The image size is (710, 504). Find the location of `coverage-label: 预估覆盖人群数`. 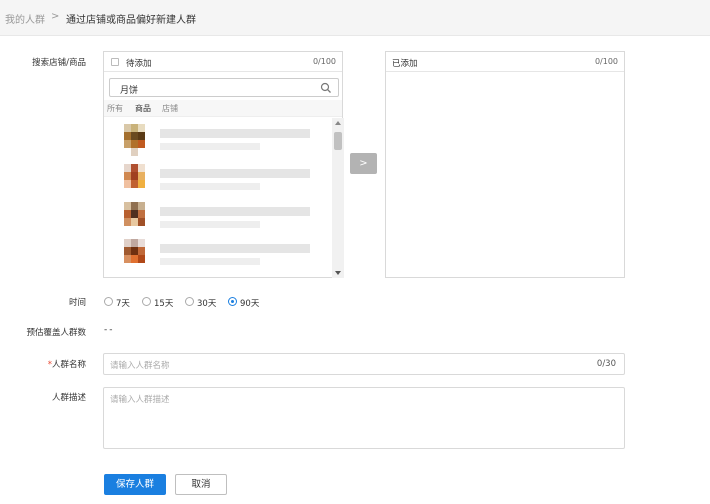

coverage-label: 预估覆盖人群数 is located at coordinates (56, 333).